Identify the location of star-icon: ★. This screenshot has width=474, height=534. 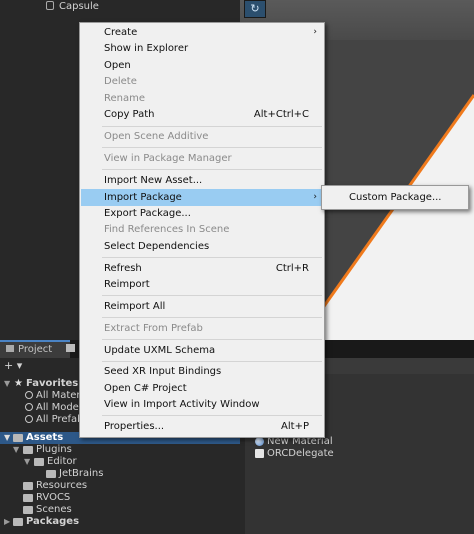
(18, 383).